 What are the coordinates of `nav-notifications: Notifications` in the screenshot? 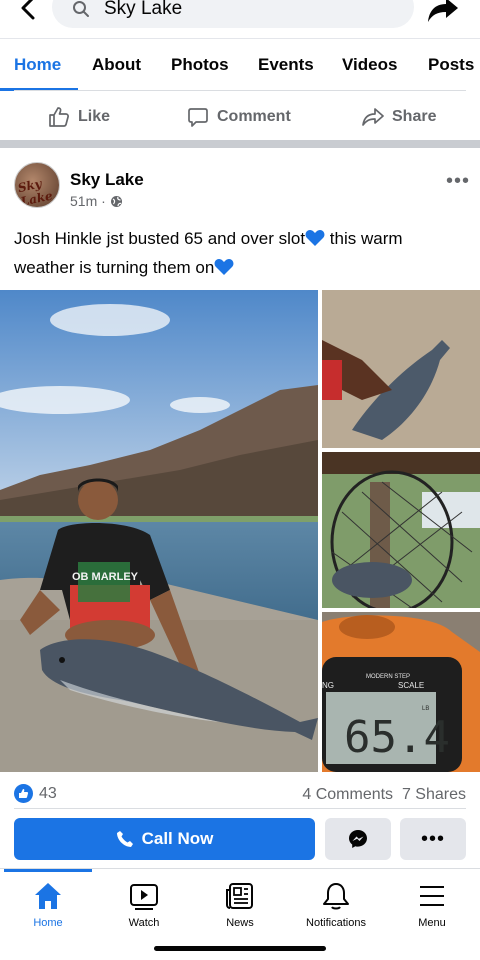 It's located at (336, 905).